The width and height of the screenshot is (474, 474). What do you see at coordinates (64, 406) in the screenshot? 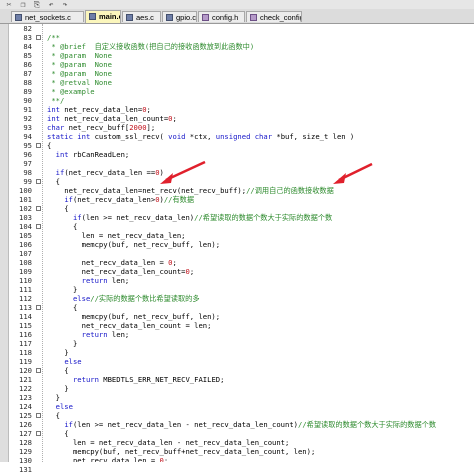
I see `code-keyword: else` at bounding box center [64, 406].